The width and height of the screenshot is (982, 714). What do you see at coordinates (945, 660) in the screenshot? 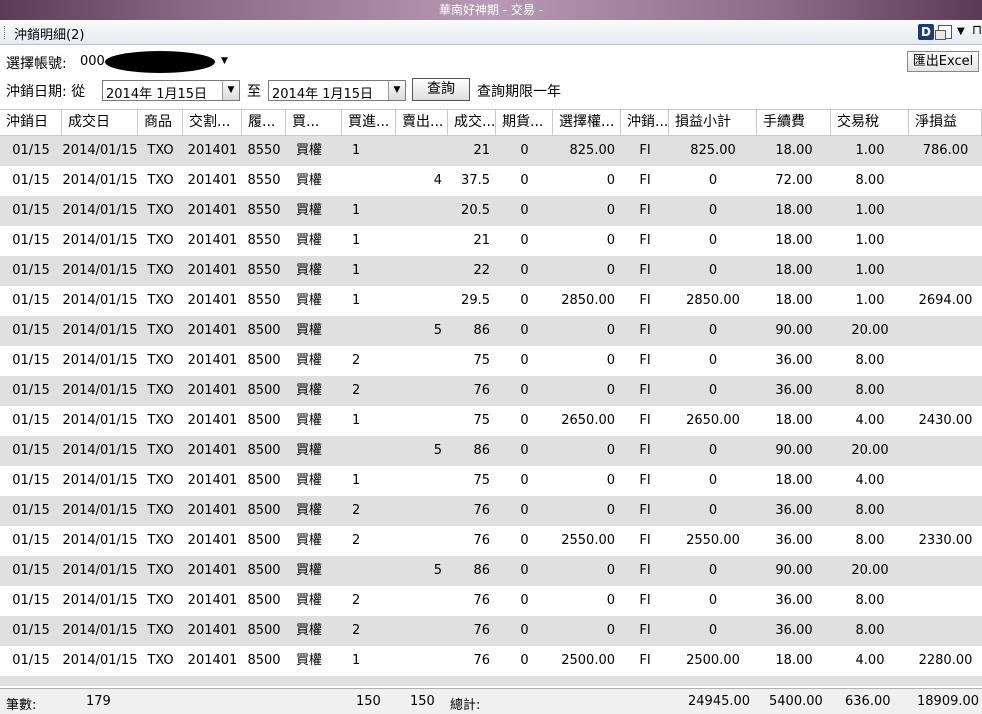
I see `cell-net-pl: 2280.00` at bounding box center [945, 660].